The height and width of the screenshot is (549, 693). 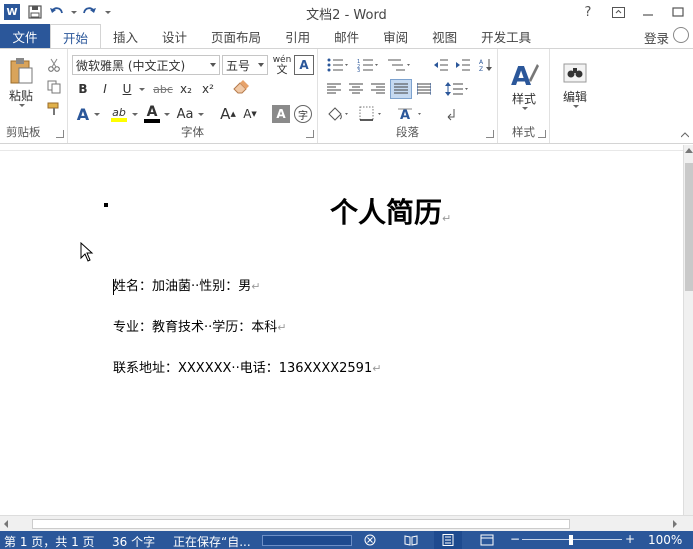 I want to click on justify-button, so click(x=401, y=89).